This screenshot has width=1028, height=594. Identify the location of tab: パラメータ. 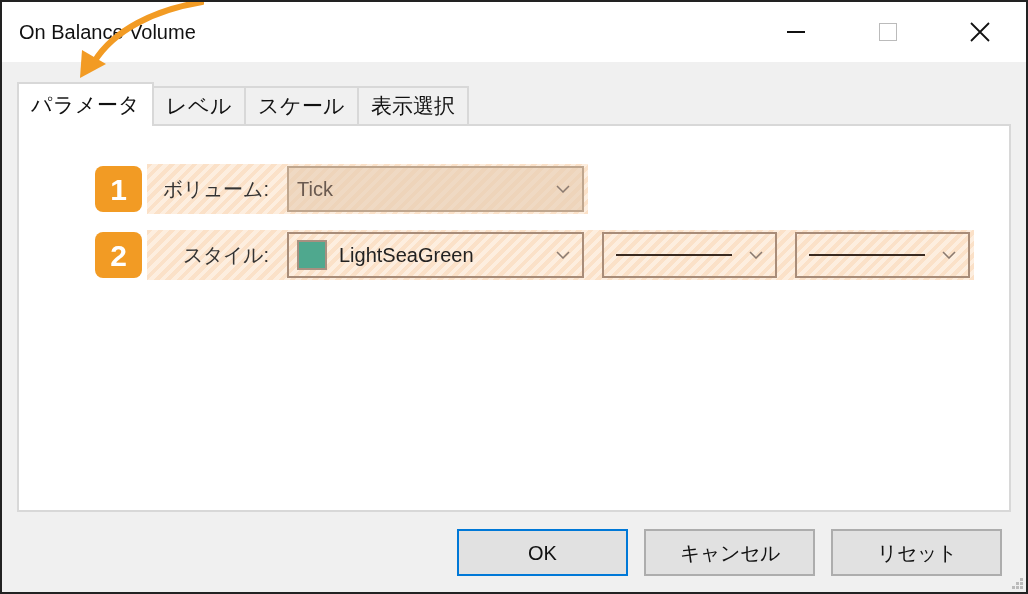
(85, 104).